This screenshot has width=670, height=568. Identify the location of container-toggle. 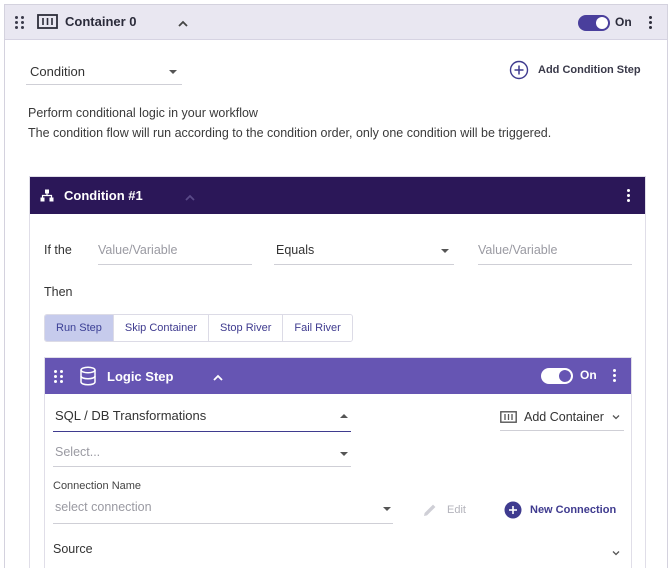
(594, 23).